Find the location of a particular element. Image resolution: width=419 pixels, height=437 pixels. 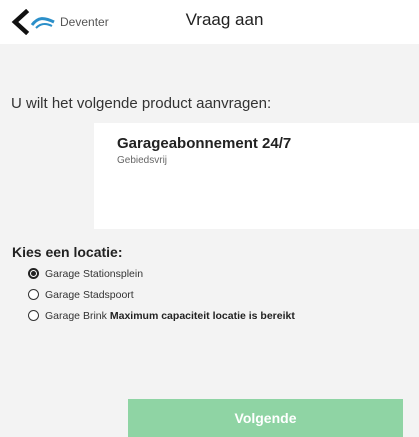

app-header: Deventer Vraag aan is located at coordinates (209, 22).